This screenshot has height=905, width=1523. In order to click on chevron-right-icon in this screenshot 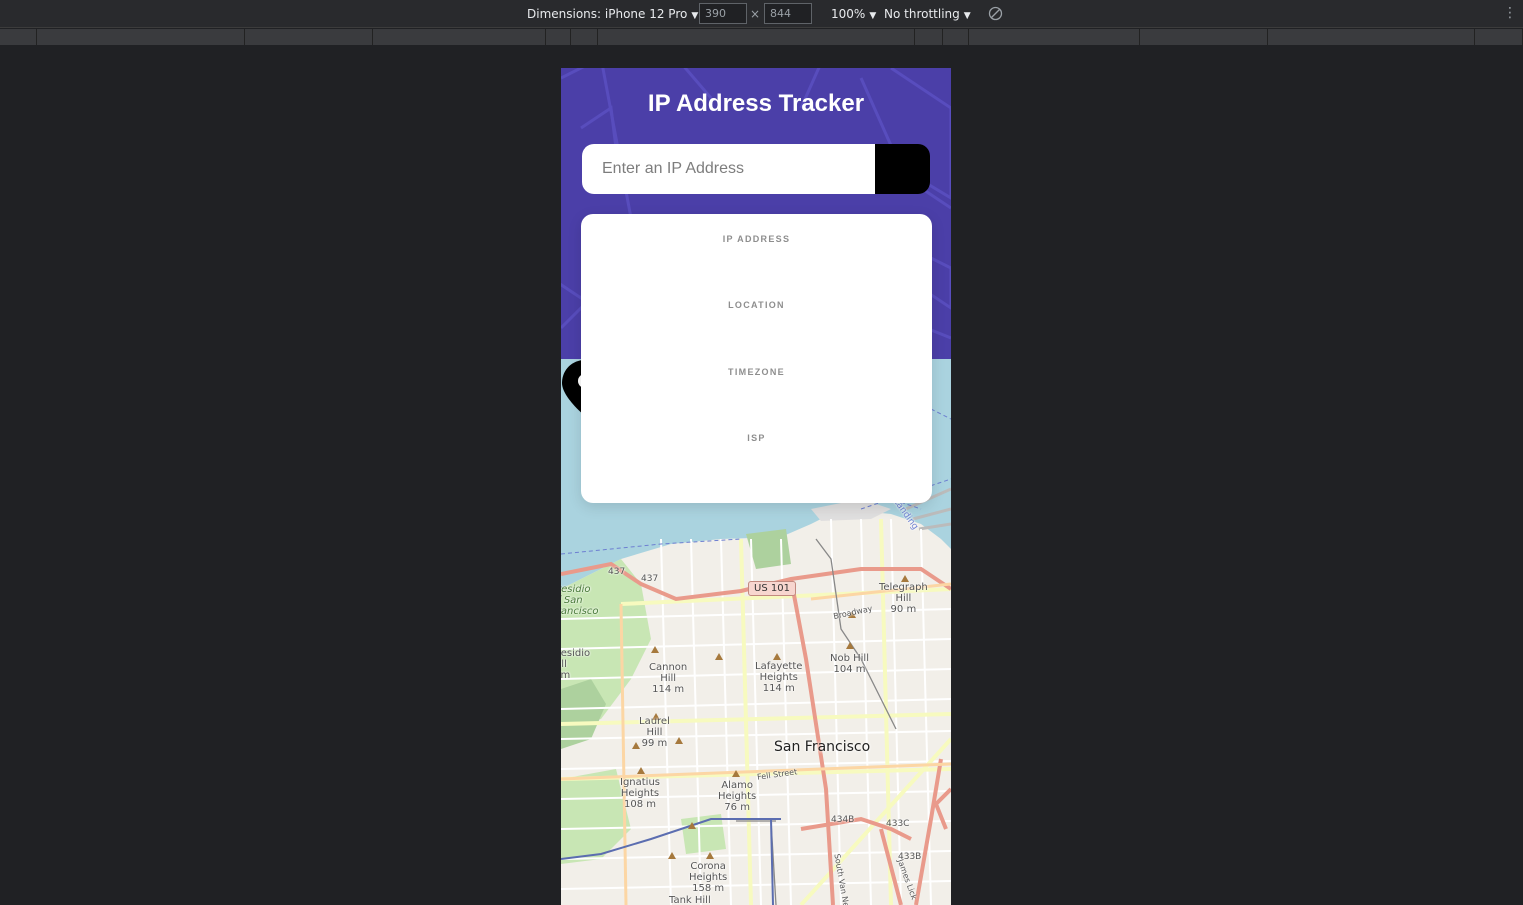, I will do `click(588, 152)`.